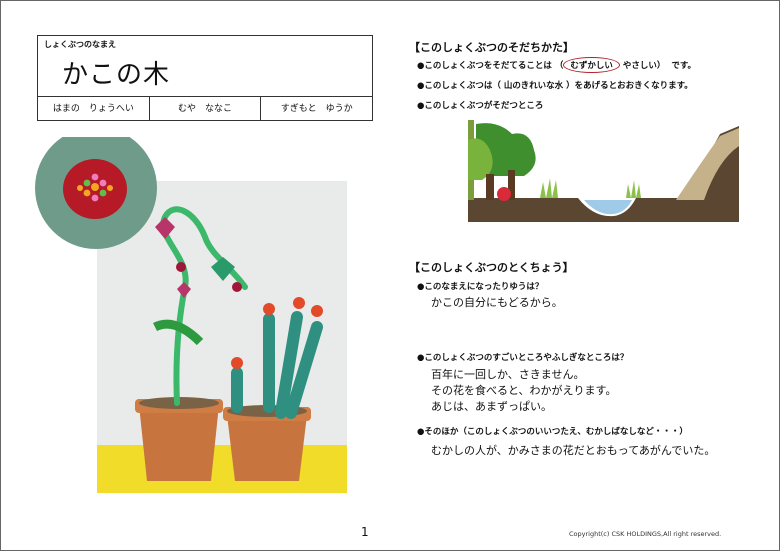 The width and height of the screenshot is (780, 551). Describe the element at coordinates (497, 302) in the screenshot. I see `answer-name-reason: かこの自分にもどるから。` at that location.